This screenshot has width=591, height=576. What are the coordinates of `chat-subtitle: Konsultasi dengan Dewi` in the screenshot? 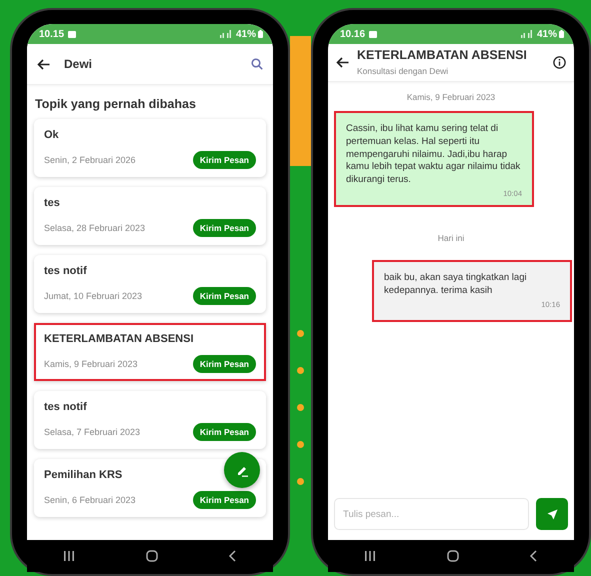 It's located at (403, 71).